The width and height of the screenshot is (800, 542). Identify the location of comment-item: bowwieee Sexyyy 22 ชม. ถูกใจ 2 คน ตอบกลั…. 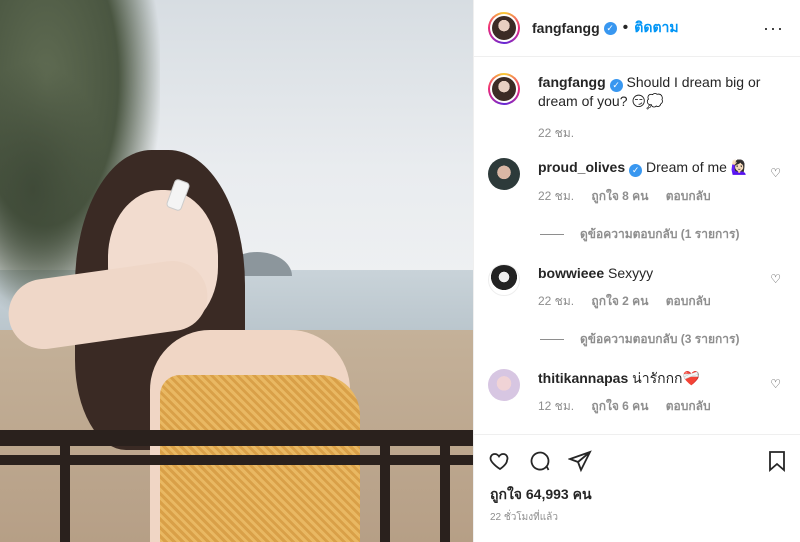
(636, 287).